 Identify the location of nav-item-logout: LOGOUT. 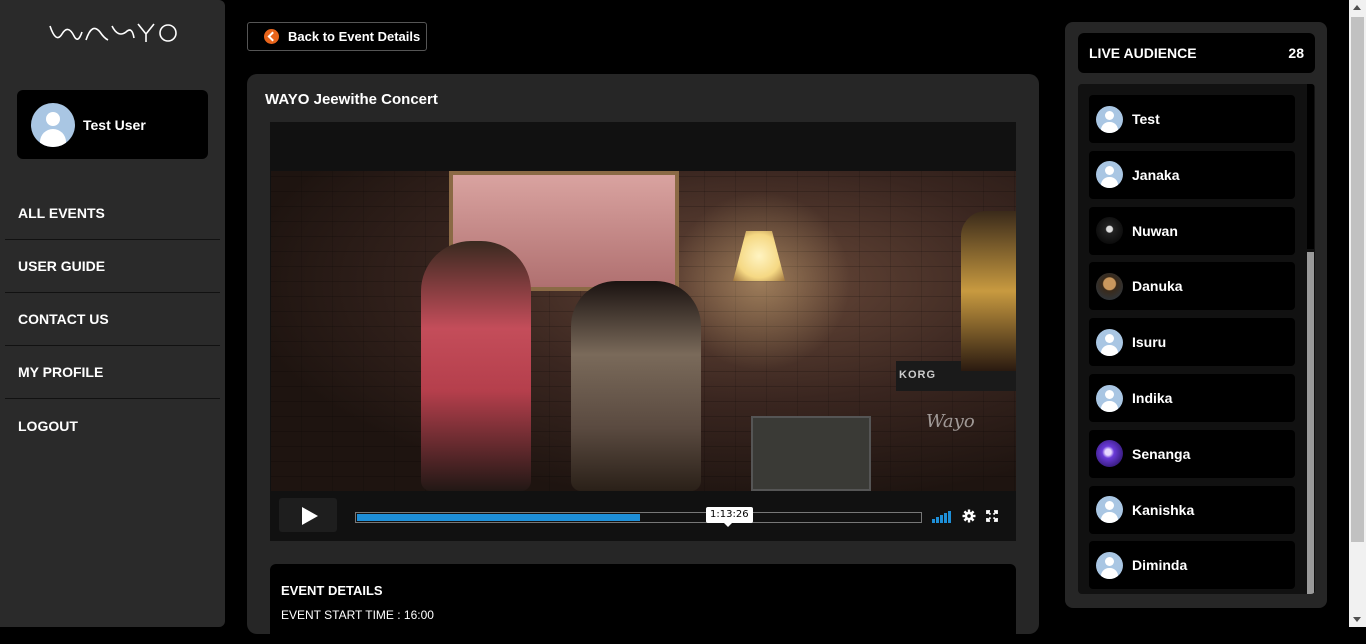
(112, 425).